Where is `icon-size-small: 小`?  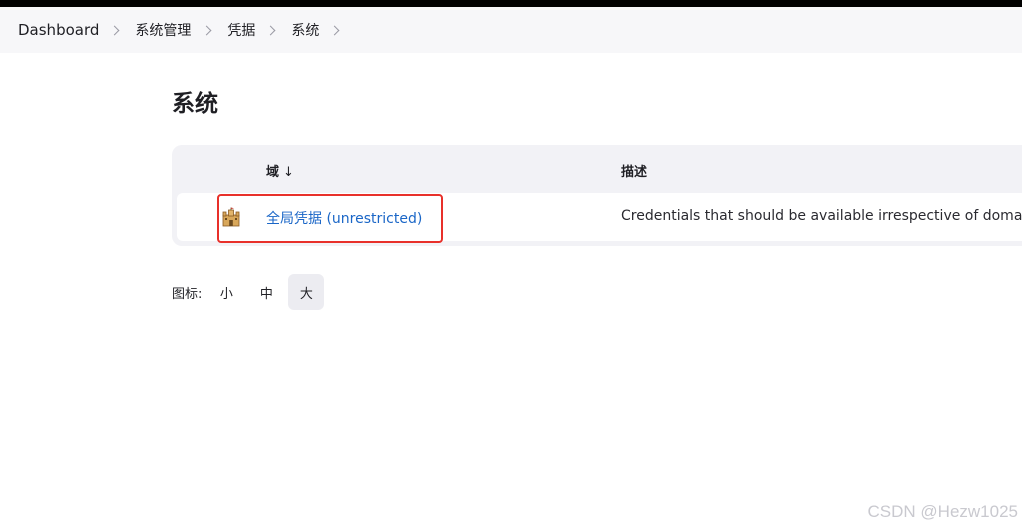
icon-size-small: 小 is located at coordinates (226, 292).